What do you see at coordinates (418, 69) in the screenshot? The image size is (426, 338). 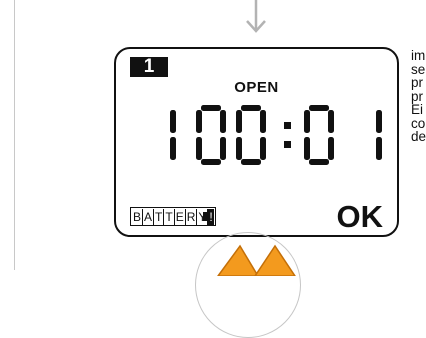 I see `side-text-line: se` at bounding box center [418, 69].